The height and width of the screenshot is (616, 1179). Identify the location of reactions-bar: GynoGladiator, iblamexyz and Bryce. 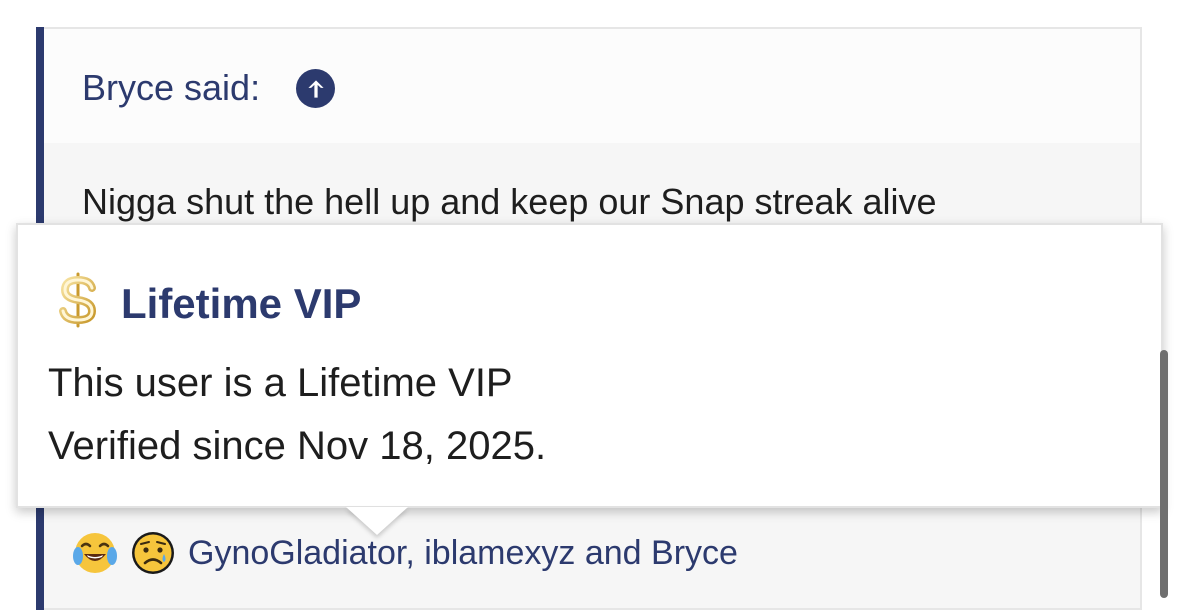
(405, 553).